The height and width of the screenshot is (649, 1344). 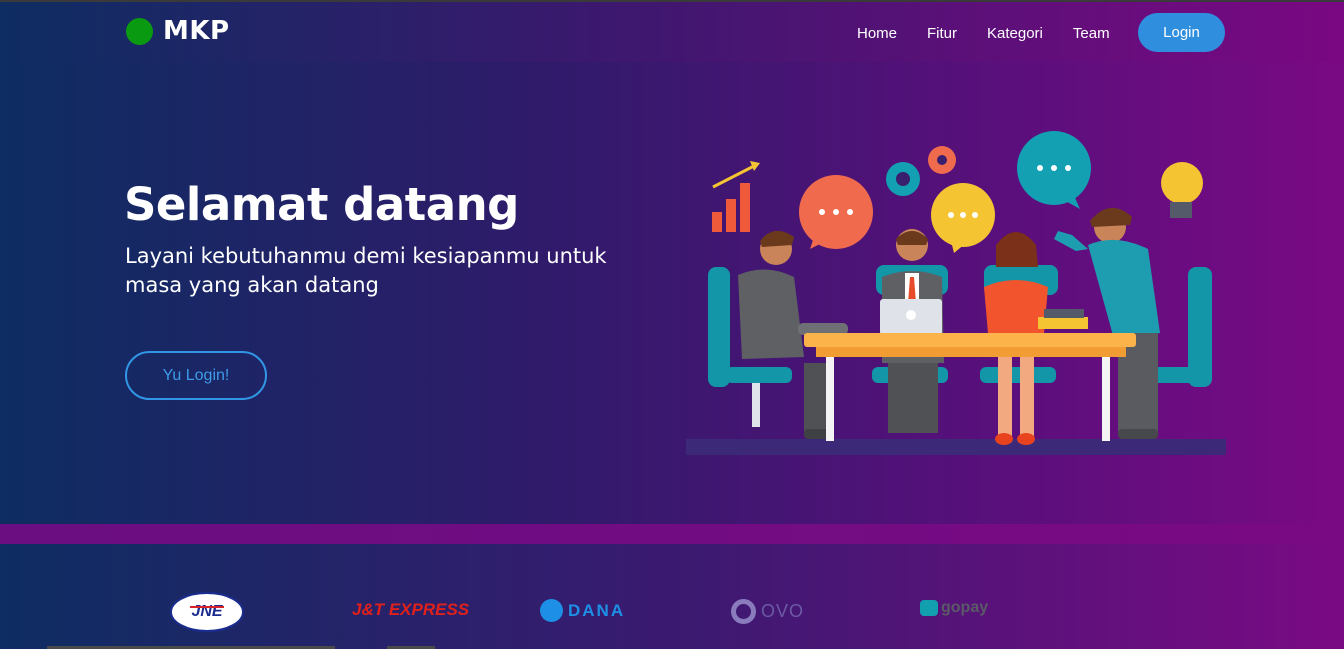 I want to click on brand-logo-icon, so click(x=139, y=31).